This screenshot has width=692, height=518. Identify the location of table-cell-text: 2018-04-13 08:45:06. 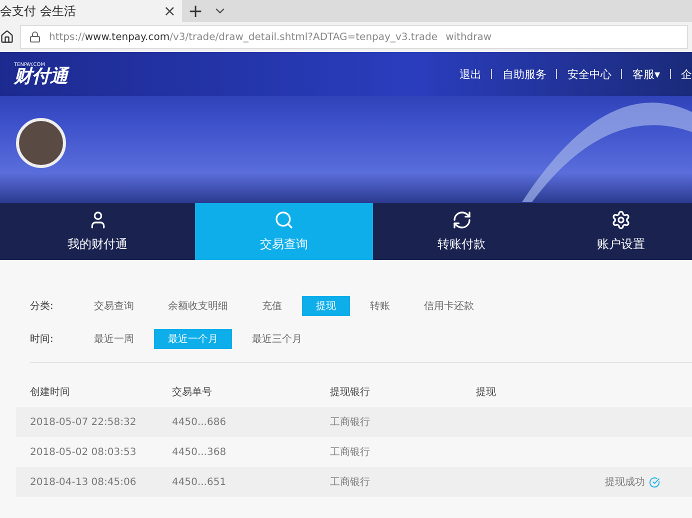
(84, 482).